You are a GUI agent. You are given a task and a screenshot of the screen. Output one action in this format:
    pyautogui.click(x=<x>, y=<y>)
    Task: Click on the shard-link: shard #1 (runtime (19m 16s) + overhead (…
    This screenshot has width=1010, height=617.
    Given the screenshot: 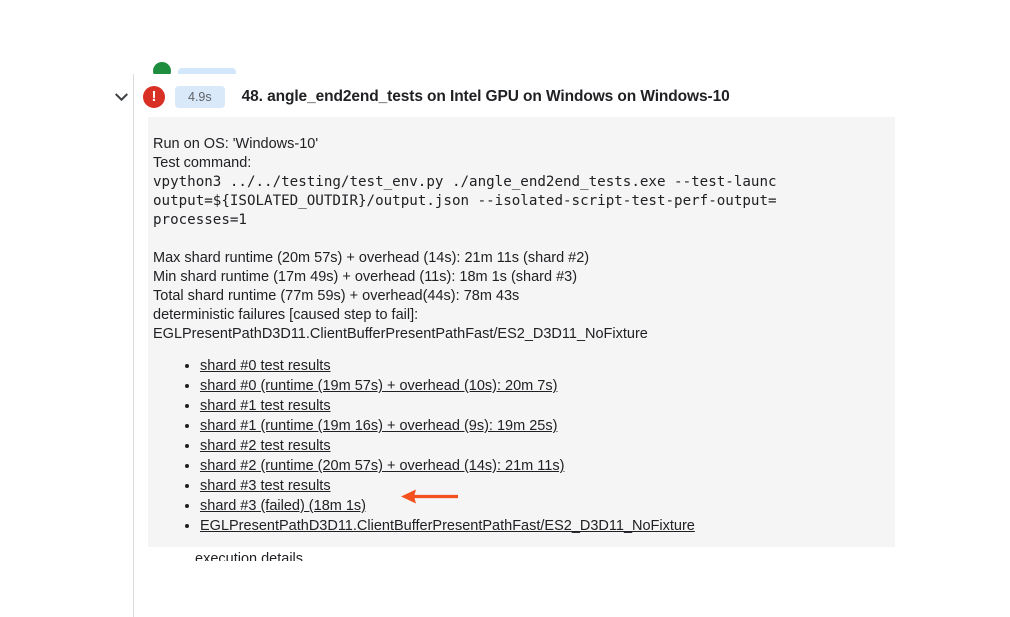 What is the action you would take?
    pyautogui.click(x=378, y=426)
    